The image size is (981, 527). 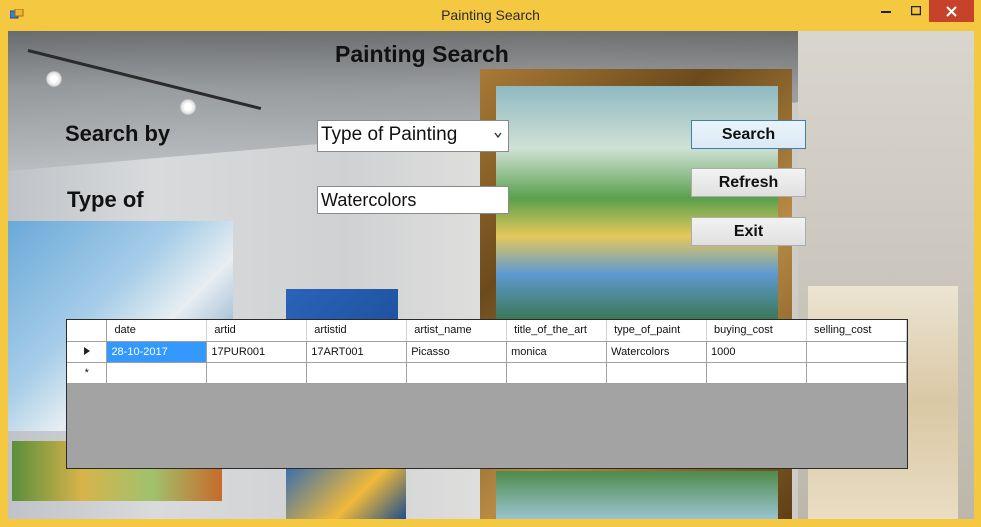 What do you see at coordinates (748, 231) in the screenshot?
I see `exit-button: Exit` at bounding box center [748, 231].